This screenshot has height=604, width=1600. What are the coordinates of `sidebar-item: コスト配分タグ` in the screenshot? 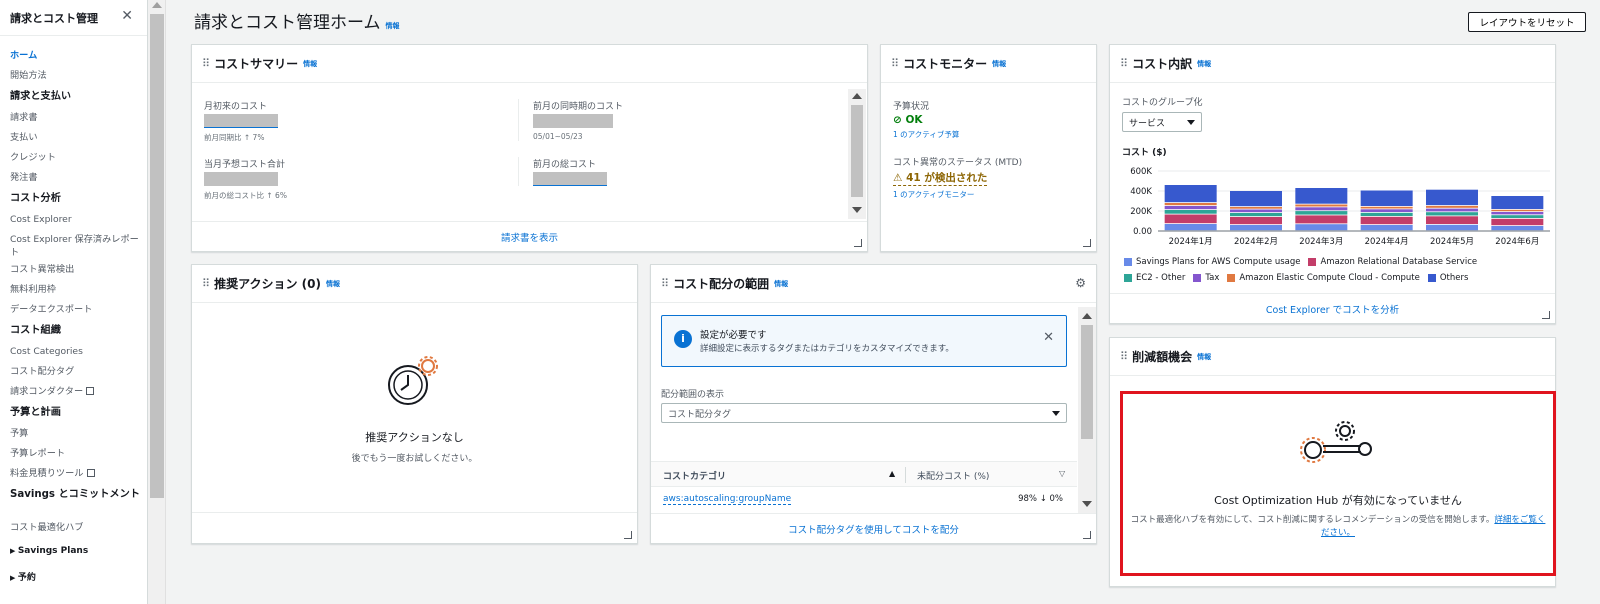 It's located at (78, 372).